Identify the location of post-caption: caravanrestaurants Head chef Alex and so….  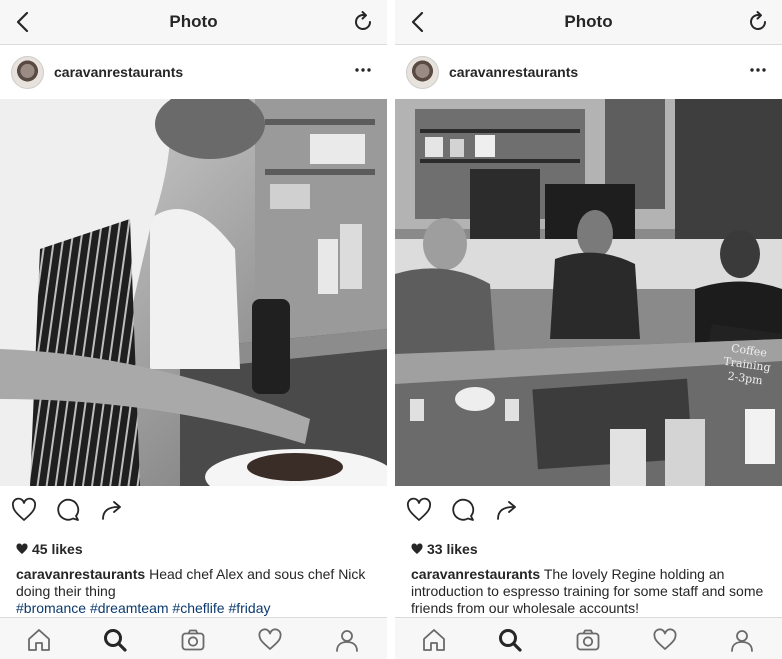
(196, 591).